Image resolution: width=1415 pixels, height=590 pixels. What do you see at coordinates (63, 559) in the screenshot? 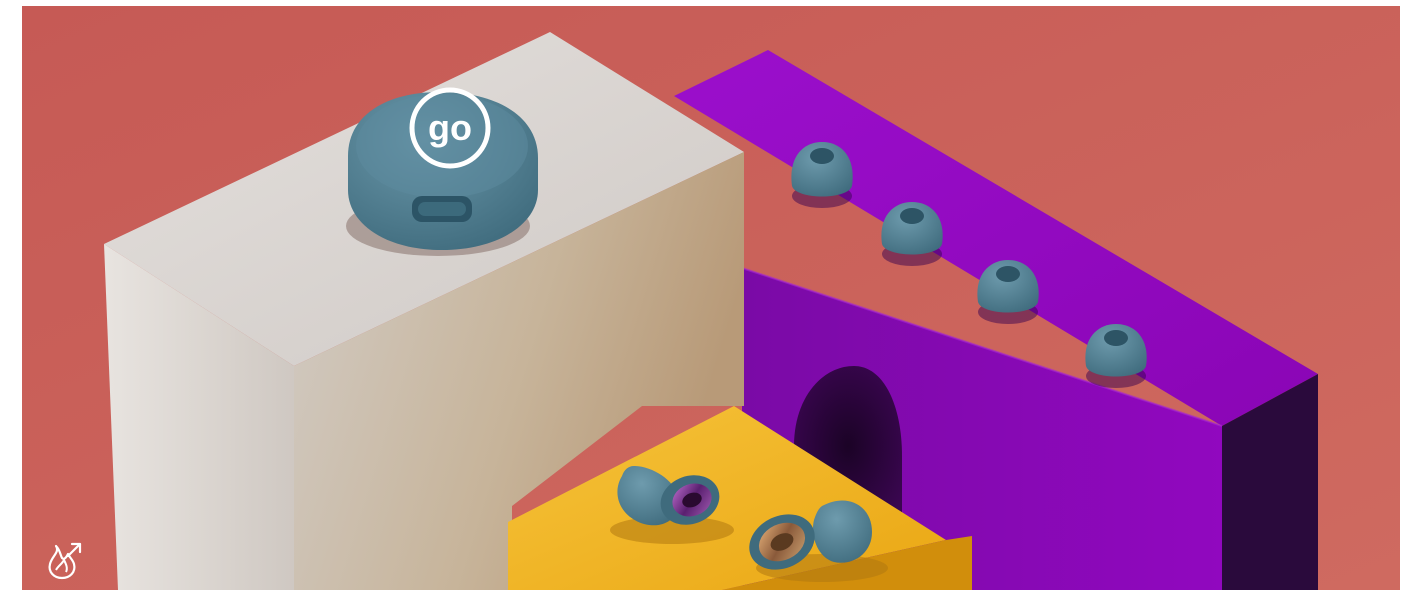
I see `flame-arrow-icon` at bounding box center [63, 559].